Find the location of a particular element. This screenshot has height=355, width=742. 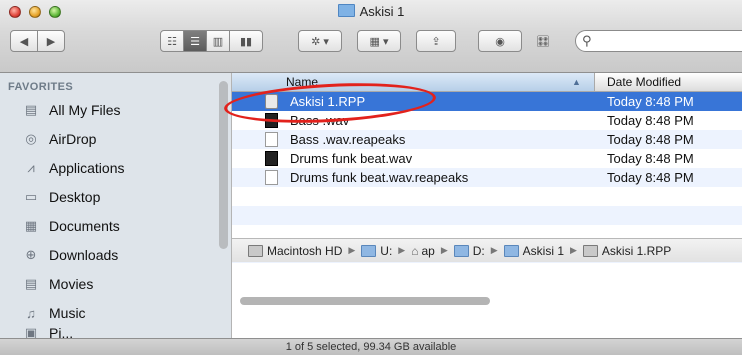

path-item-documents: D: ▶ is located at coordinates (478, 251).